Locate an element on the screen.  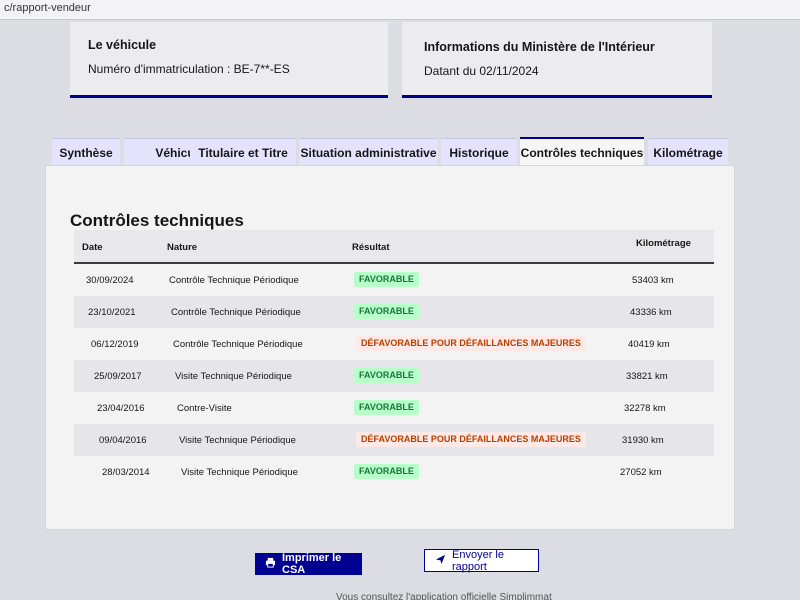
table-header: Date Nature Résultat Kilométrage is located at coordinates (394, 247).